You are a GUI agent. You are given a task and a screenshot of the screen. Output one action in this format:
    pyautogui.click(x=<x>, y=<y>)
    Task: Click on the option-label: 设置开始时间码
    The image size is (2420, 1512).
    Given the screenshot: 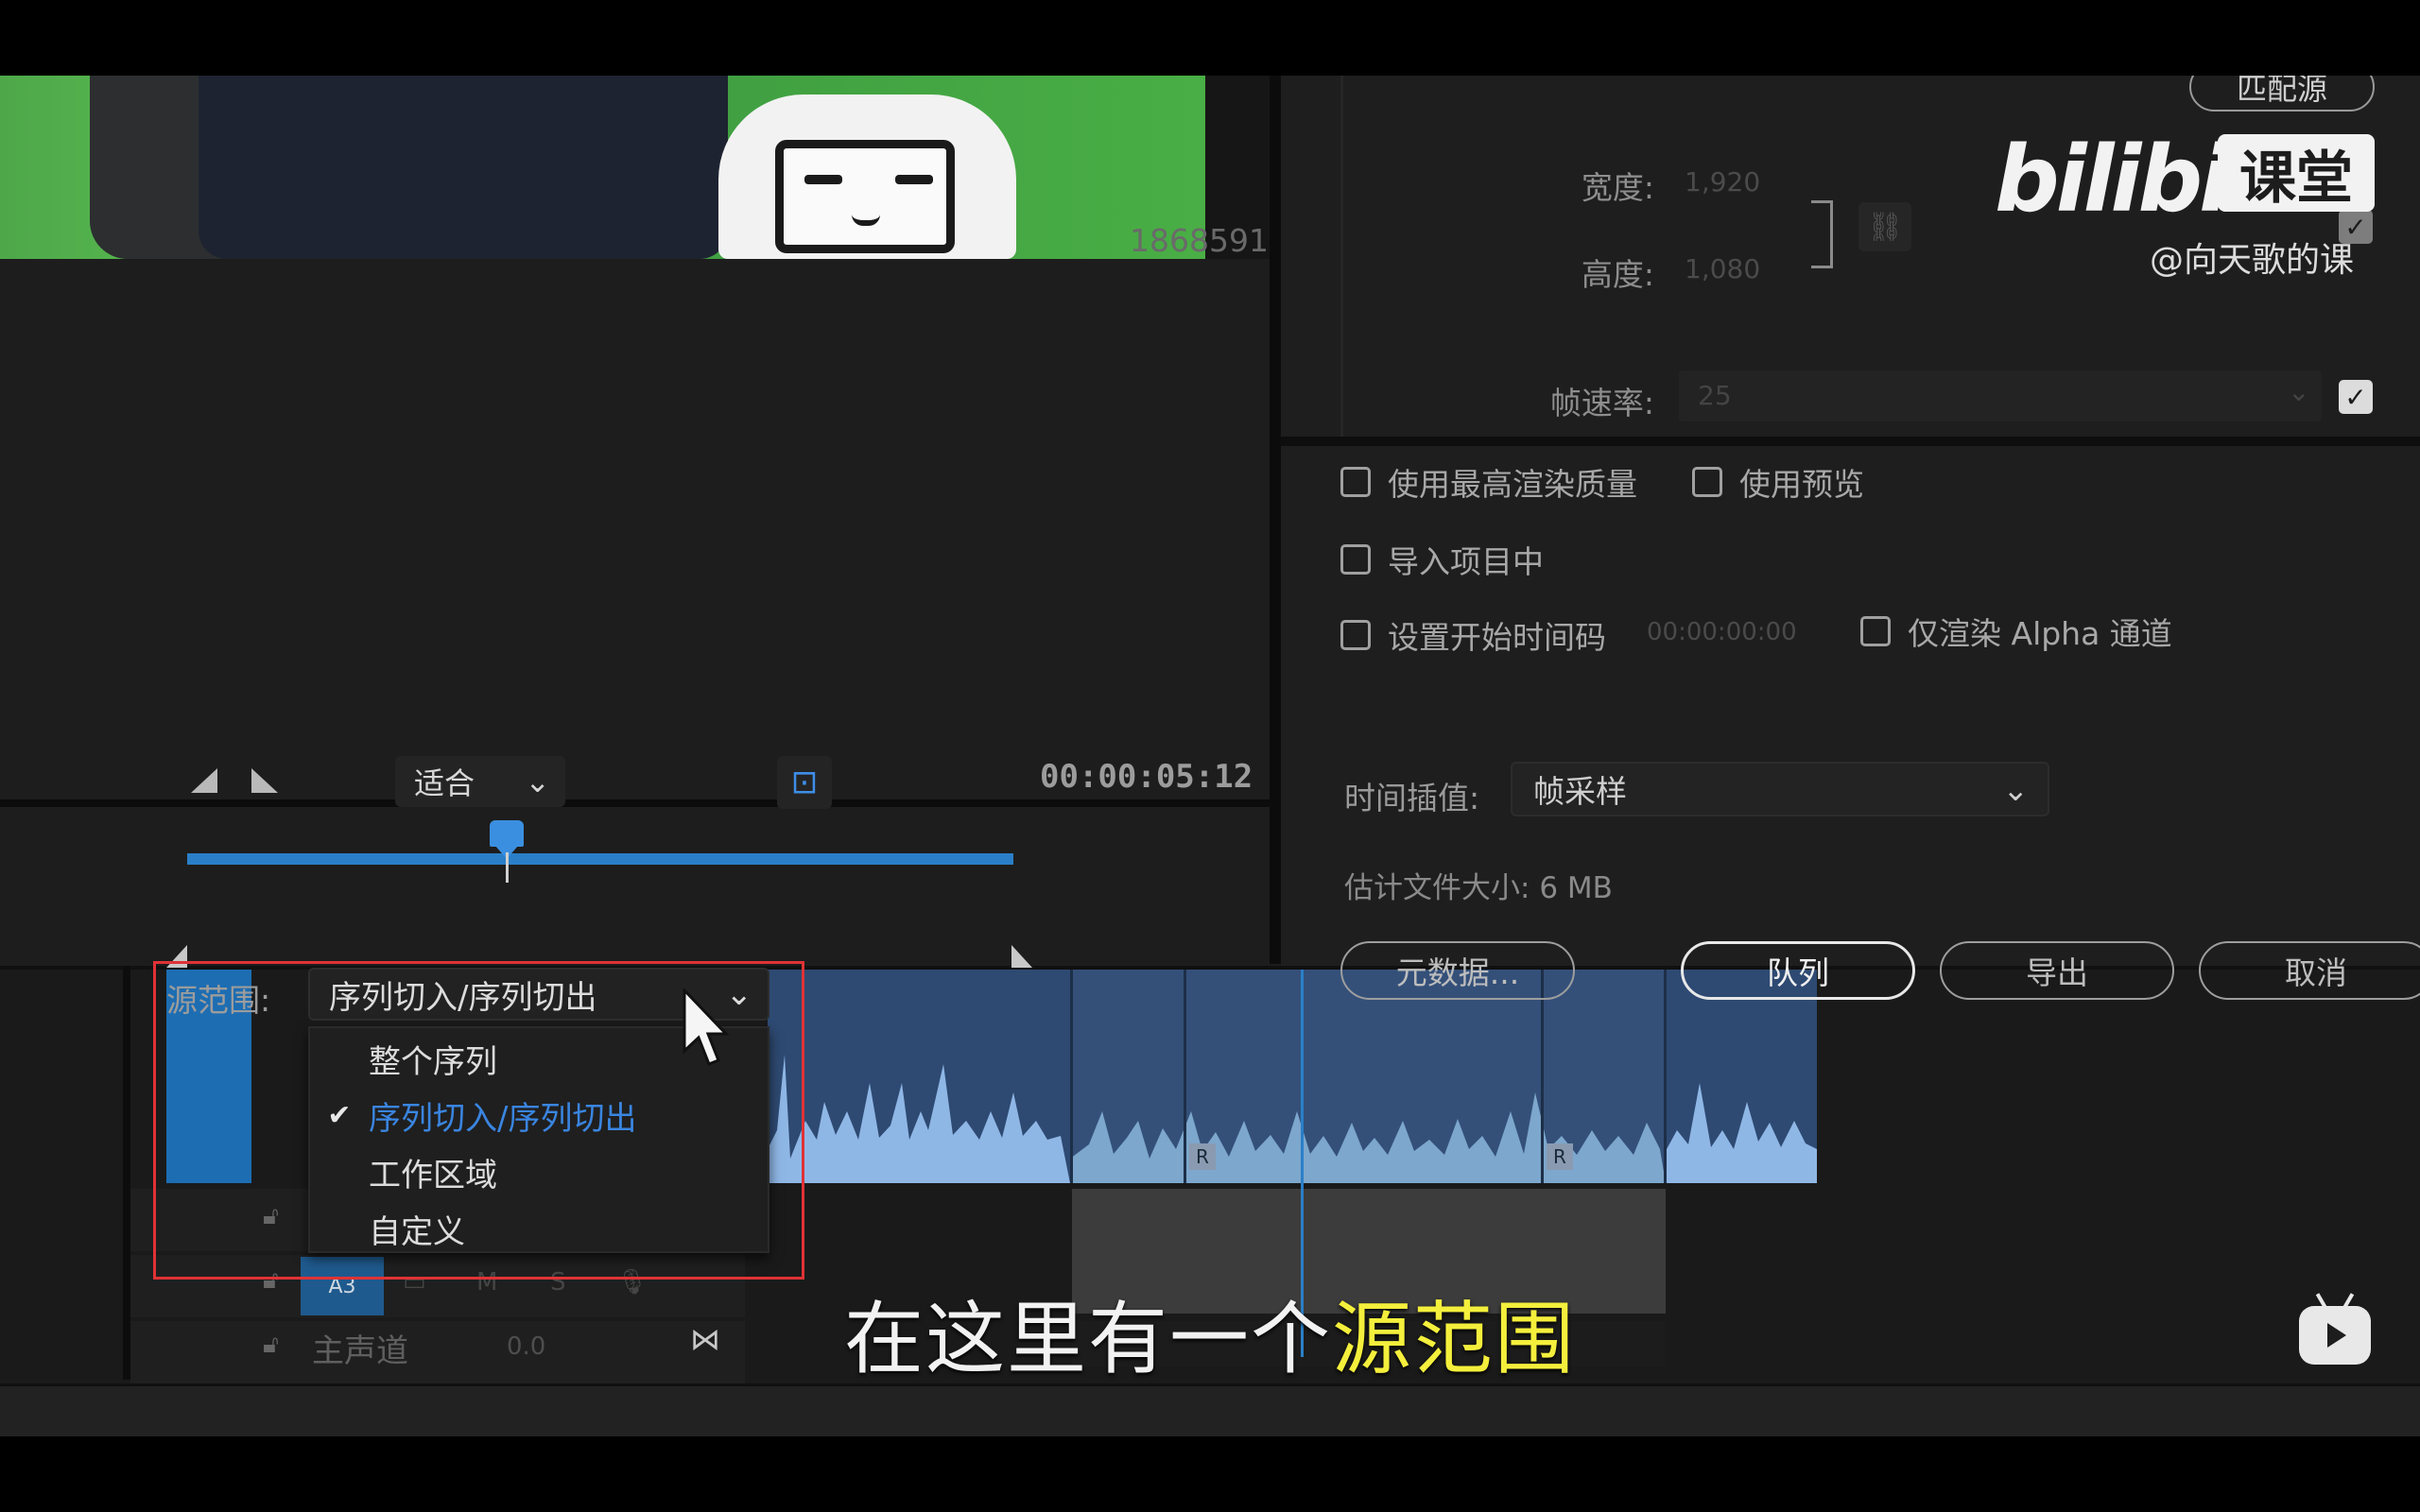 What is the action you would take?
    pyautogui.click(x=1497, y=637)
    